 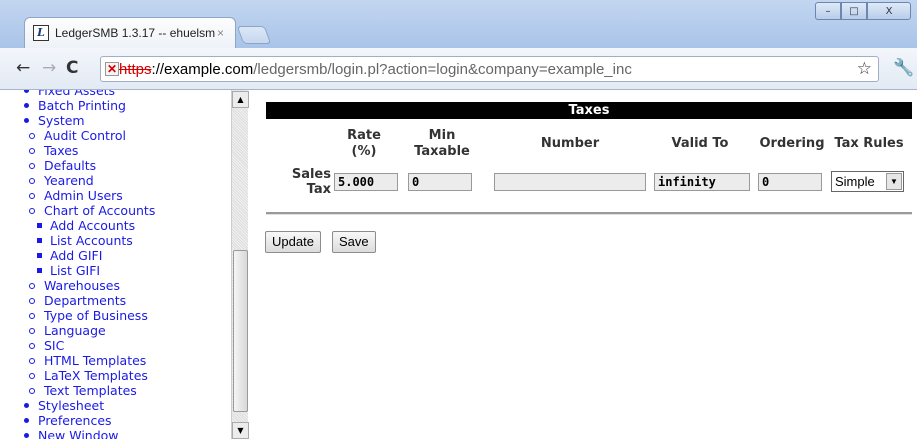 I want to click on sidebar-item-add-accounts: Add Accounts, so click(x=77, y=225).